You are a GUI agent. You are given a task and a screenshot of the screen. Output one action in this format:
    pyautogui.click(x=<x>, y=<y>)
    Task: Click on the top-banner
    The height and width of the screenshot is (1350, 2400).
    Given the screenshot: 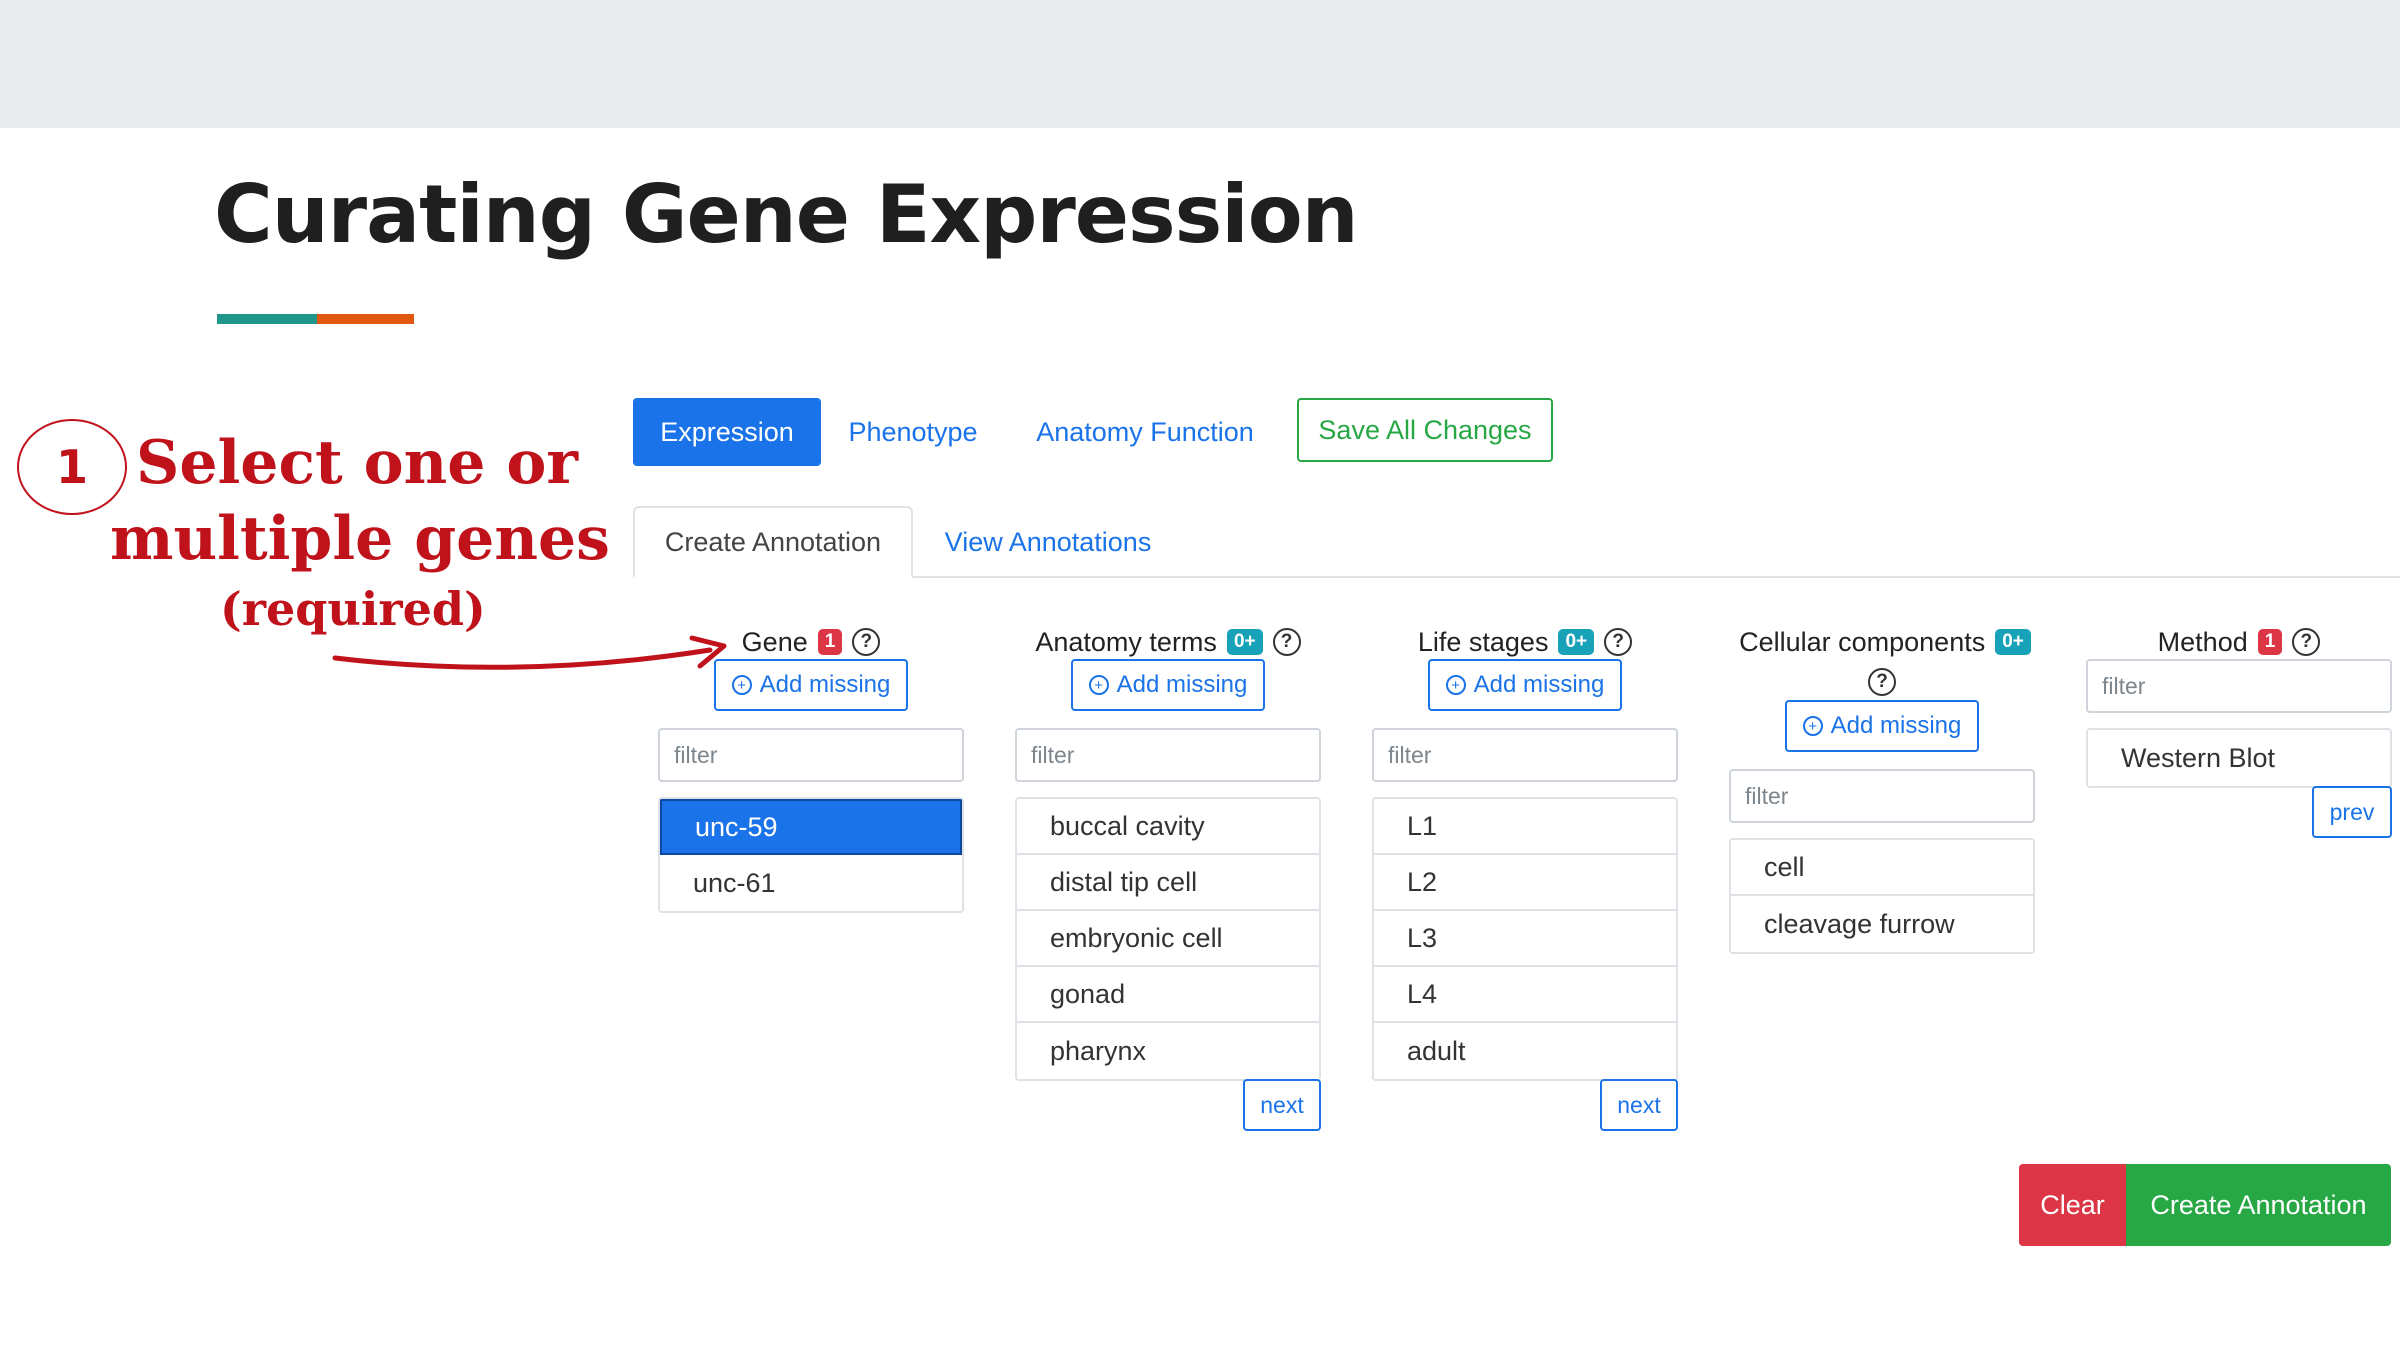 What is the action you would take?
    pyautogui.click(x=1200, y=64)
    